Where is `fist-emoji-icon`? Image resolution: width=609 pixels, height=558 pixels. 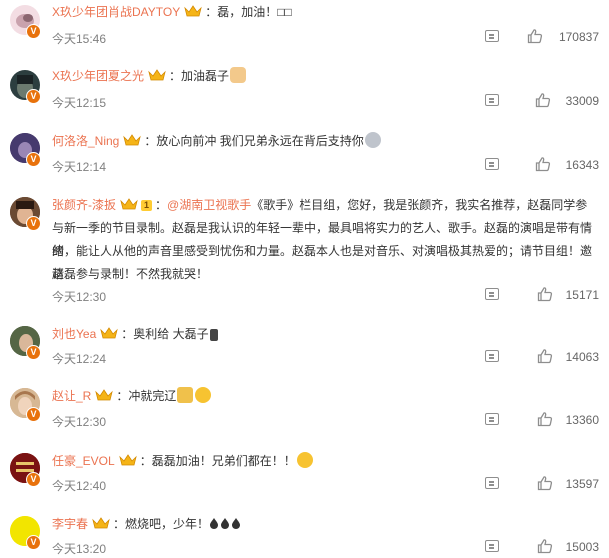
fist-emoji-icon is located at coordinates (238, 75).